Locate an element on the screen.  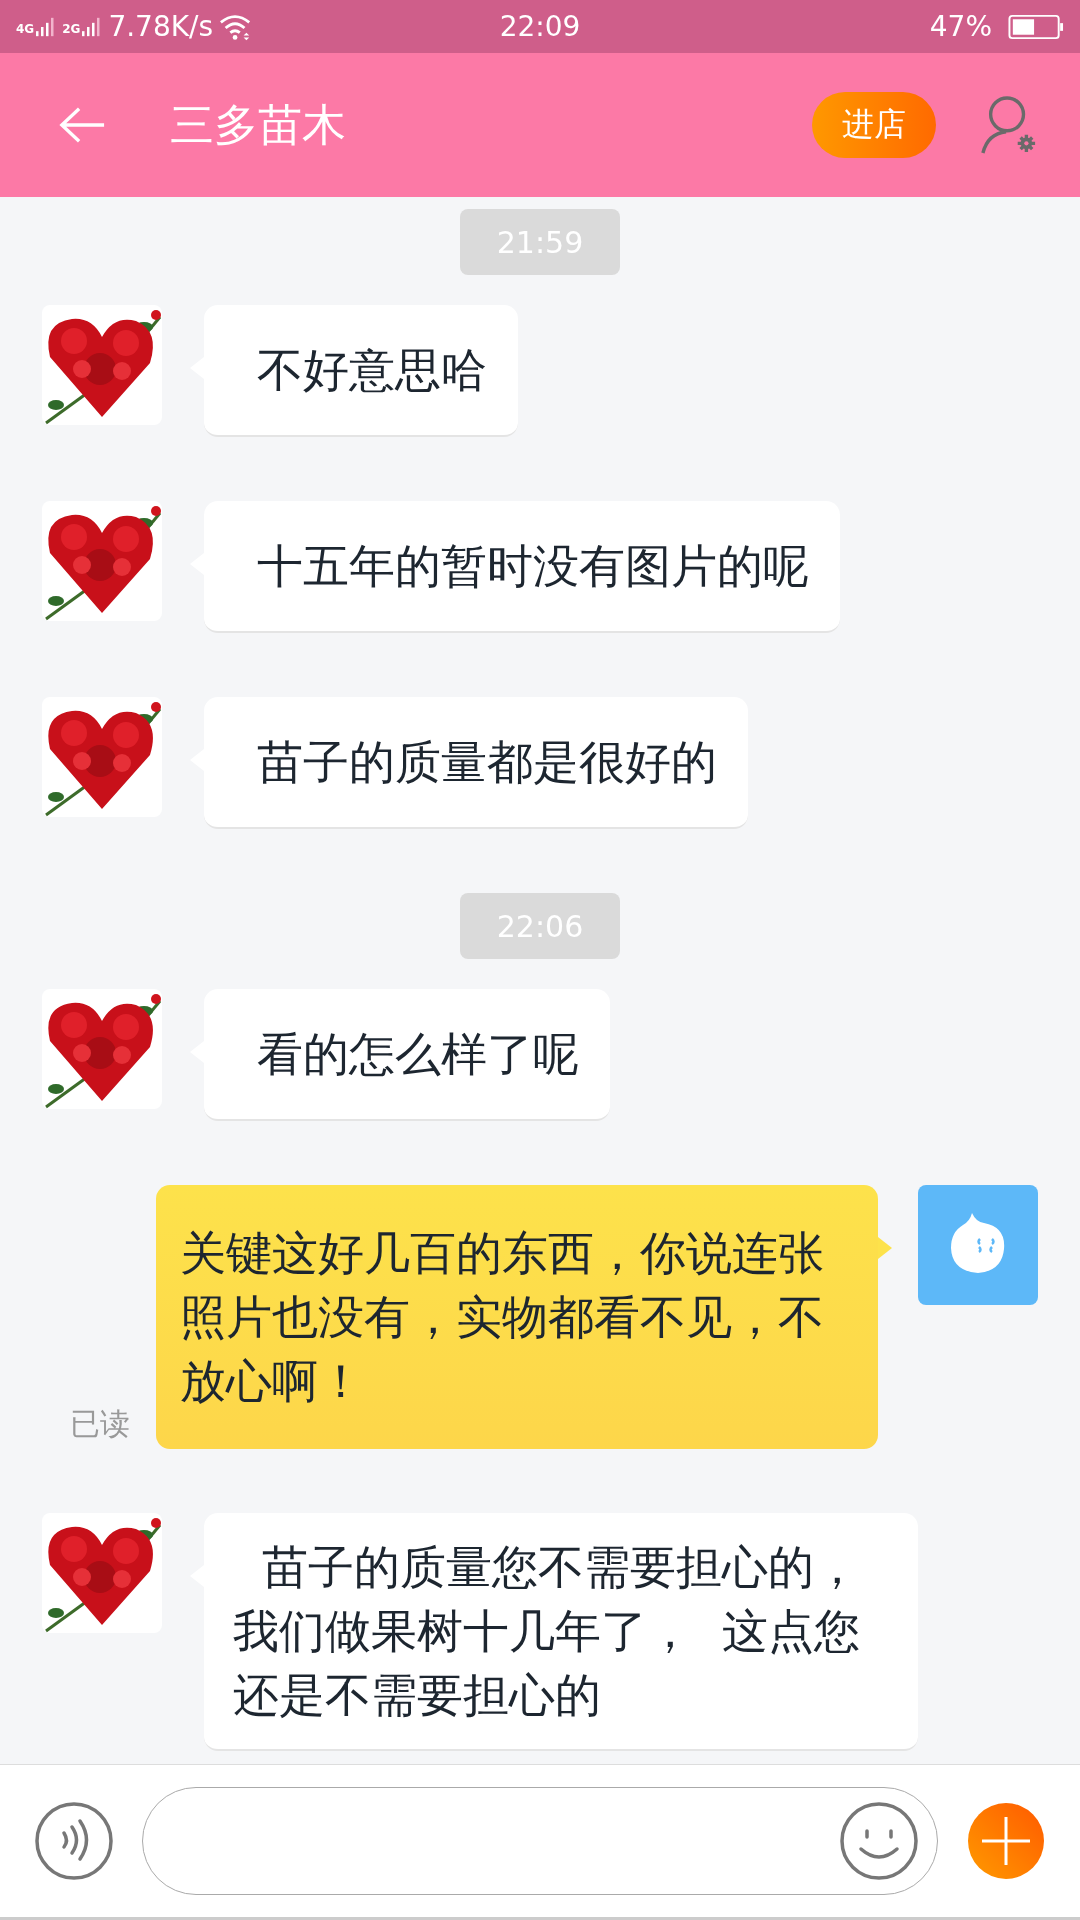
network-speed: 7.78K/s is located at coordinates (161, 26).